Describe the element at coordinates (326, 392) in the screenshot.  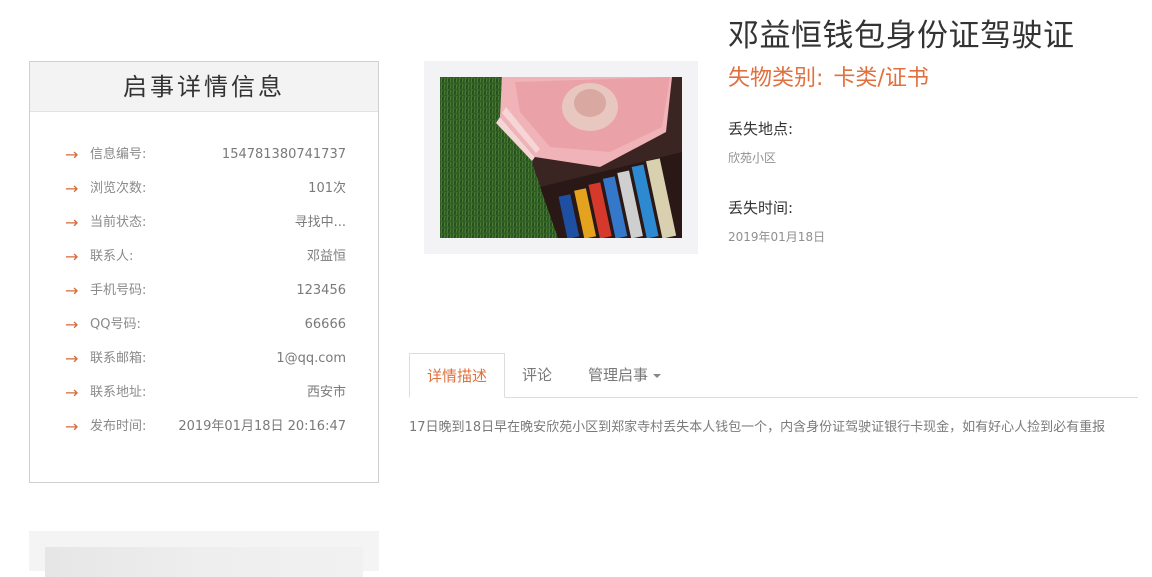
I see `info-value: 西安市` at that location.